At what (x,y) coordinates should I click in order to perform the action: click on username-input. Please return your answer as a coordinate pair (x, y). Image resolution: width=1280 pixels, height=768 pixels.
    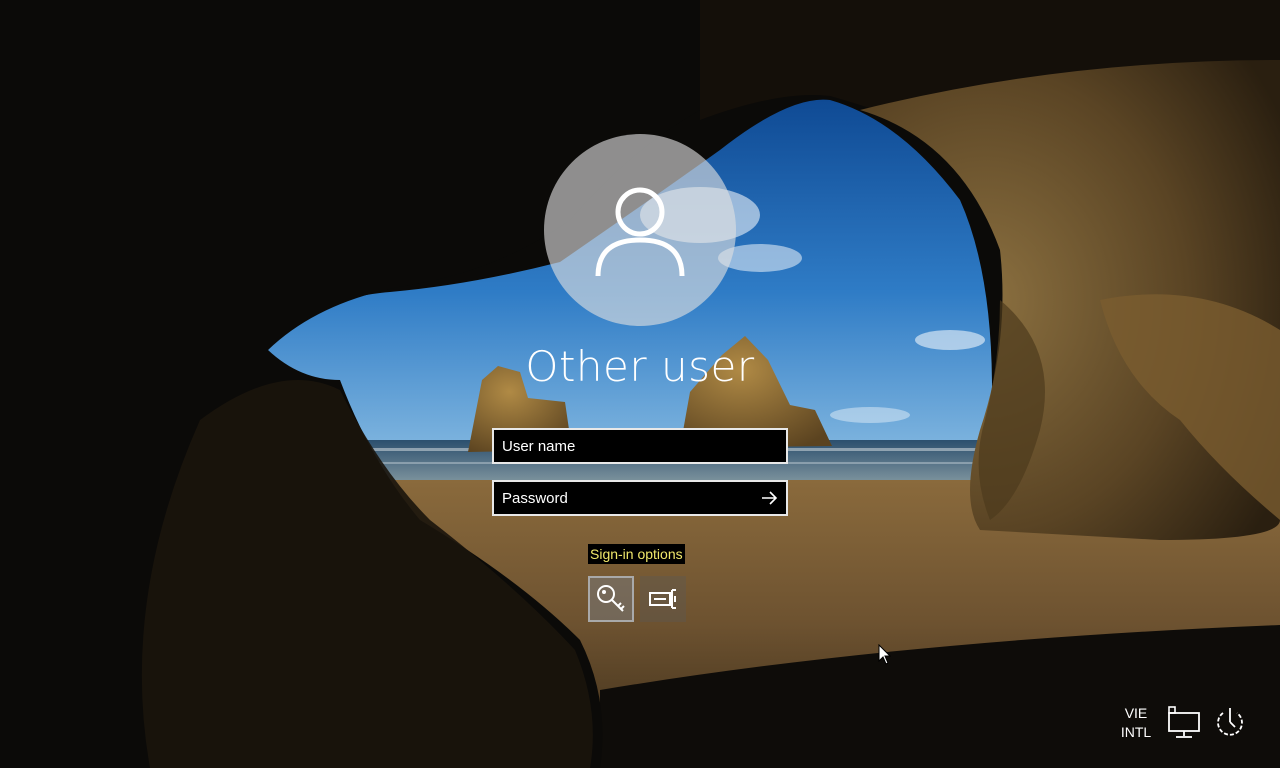
    Looking at the image, I should click on (640, 446).